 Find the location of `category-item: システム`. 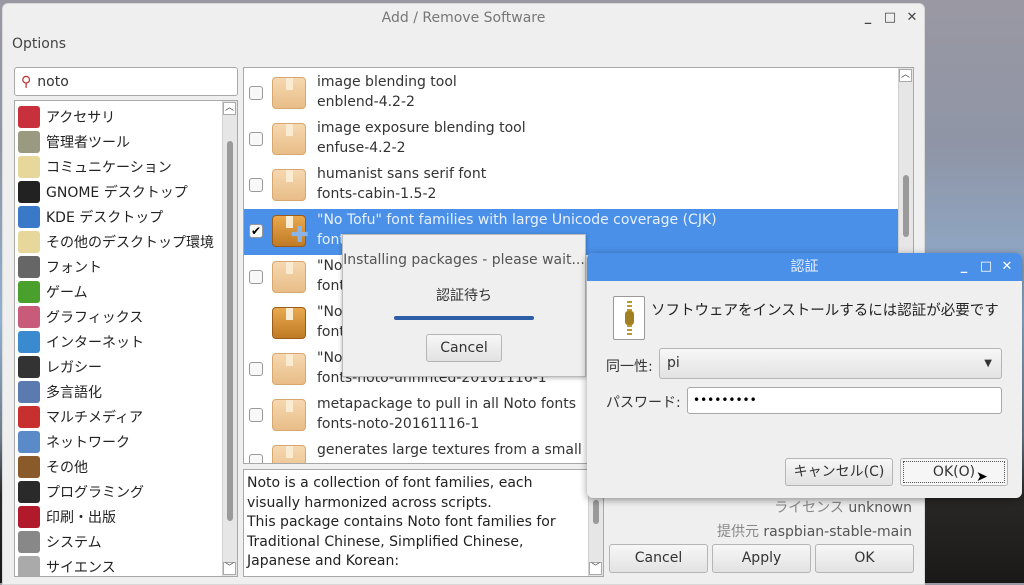

category-item: システム is located at coordinates (119, 541).